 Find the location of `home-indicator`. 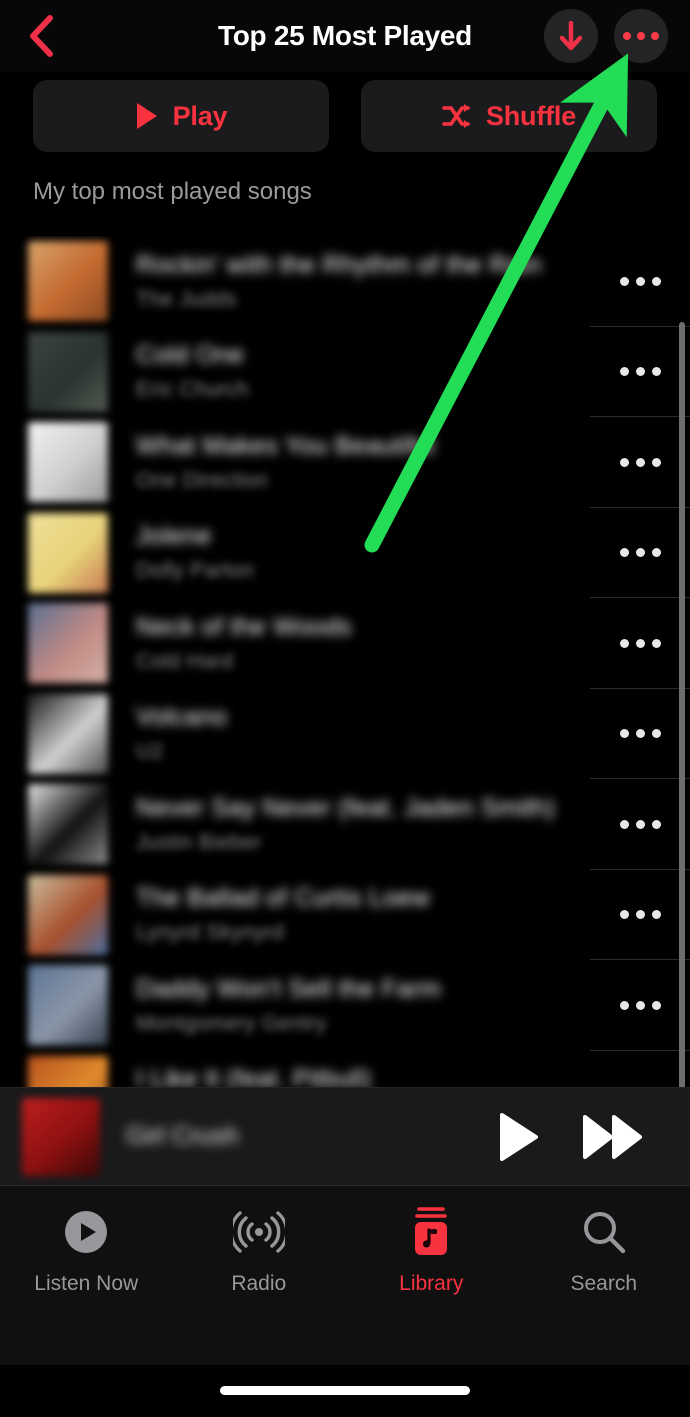

home-indicator is located at coordinates (345, 1390).